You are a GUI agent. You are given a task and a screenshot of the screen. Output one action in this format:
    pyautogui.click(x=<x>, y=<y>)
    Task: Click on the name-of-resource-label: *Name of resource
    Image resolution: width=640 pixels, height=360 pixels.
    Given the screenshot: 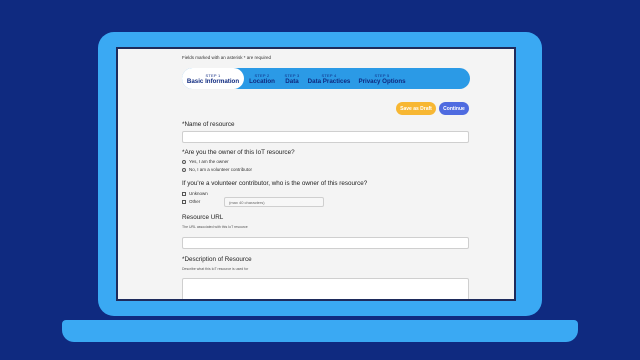 What is the action you would take?
    pyautogui.click(x=208, y=124)
    